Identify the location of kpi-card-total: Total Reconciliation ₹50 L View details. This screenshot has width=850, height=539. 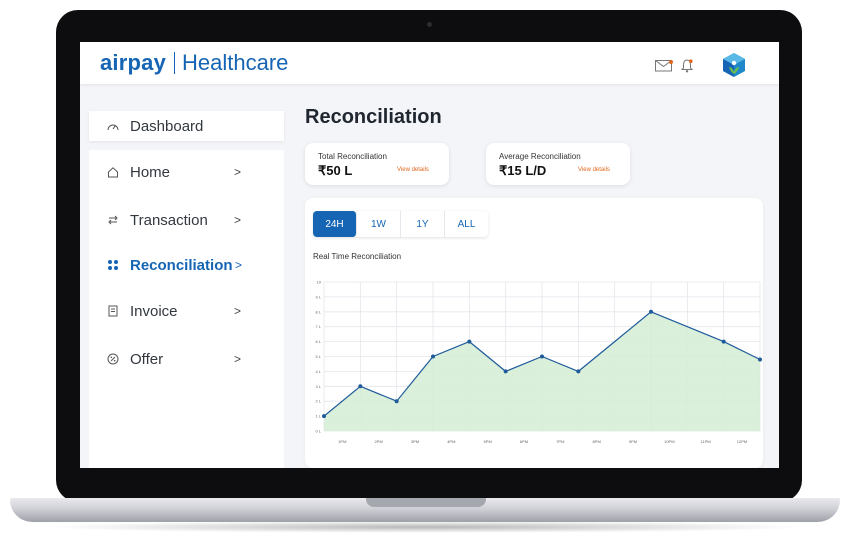
(377, 164).